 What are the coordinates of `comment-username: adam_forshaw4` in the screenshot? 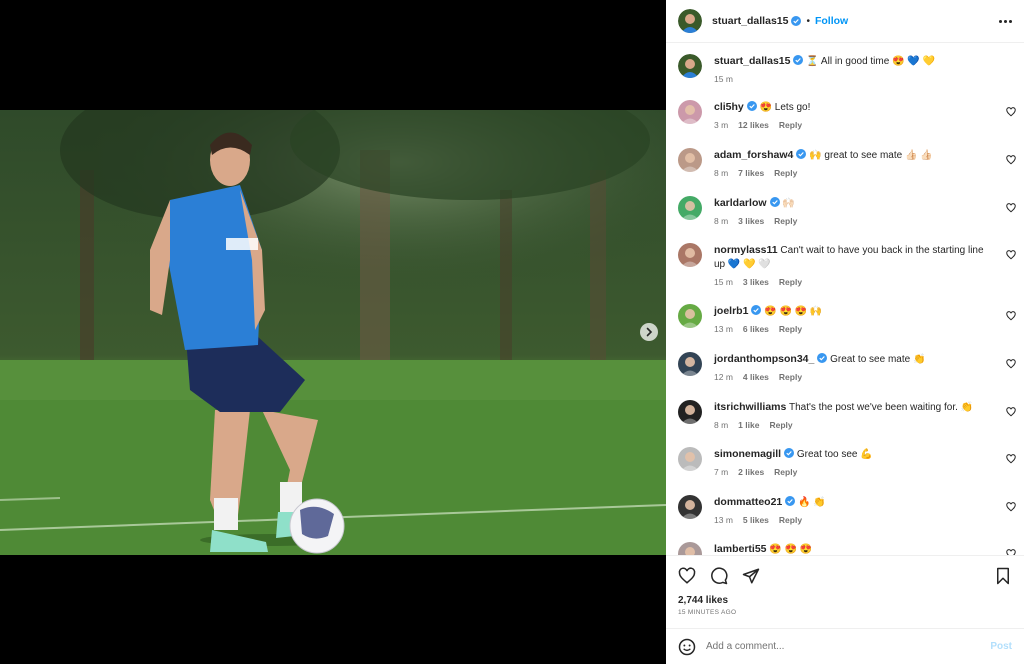 It's located at (753, 155).